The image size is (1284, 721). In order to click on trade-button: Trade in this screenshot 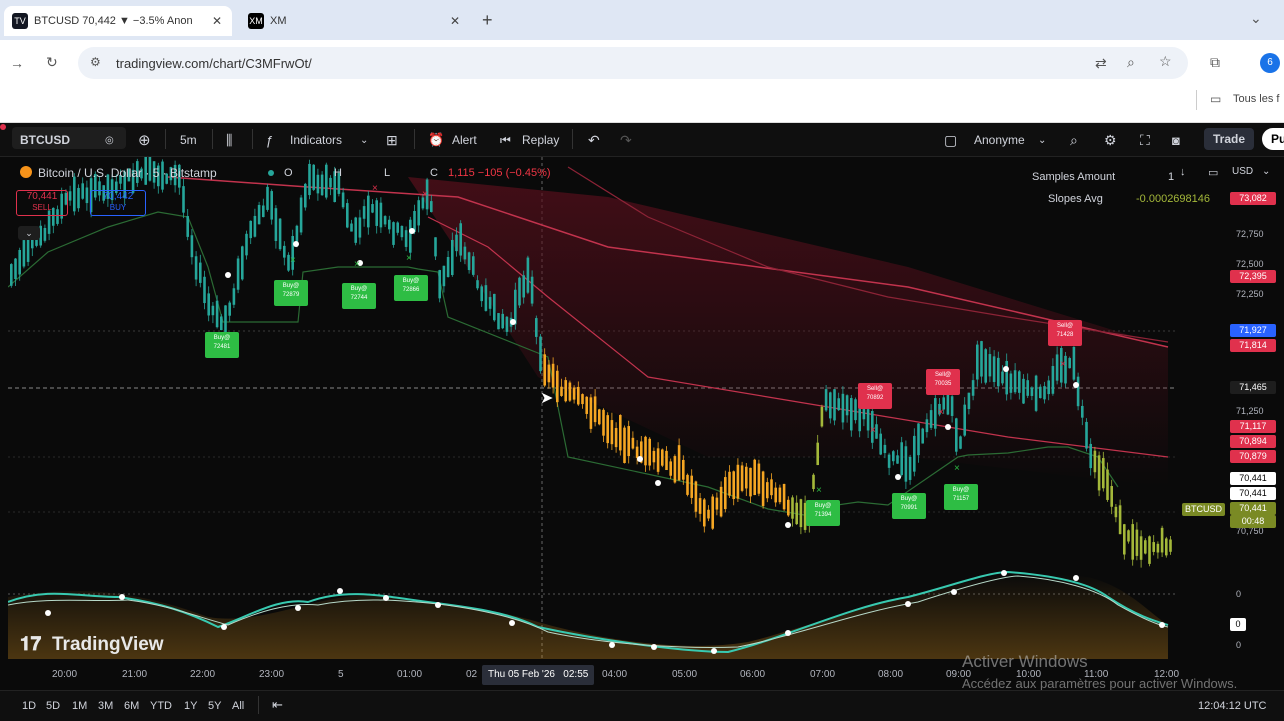, I will do `click(1229, 139)`.